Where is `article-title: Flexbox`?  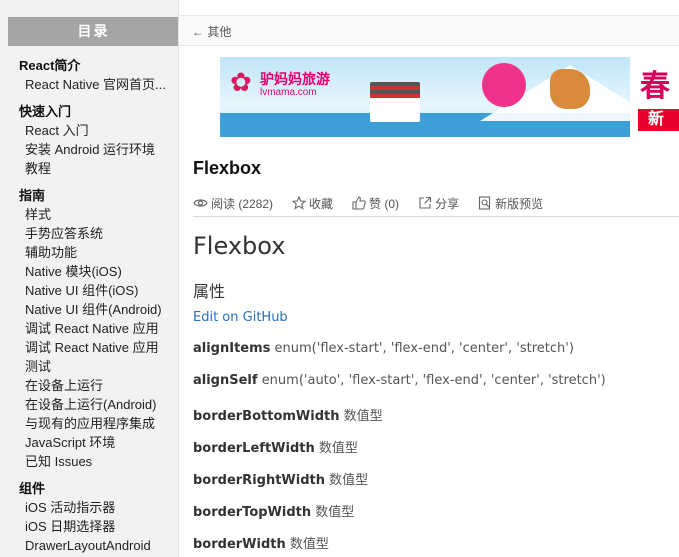
article-title: Flexbox is located at coordinates (227, 168).